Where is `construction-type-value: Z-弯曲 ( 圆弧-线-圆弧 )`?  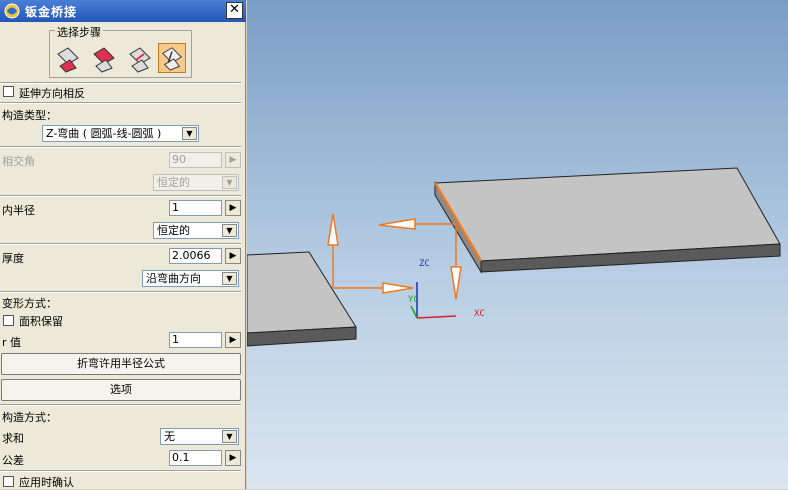
construction-type-value: Z-弯曲 ( 圆弧-线-圆弧 ) is located at coordinates (104, 133).